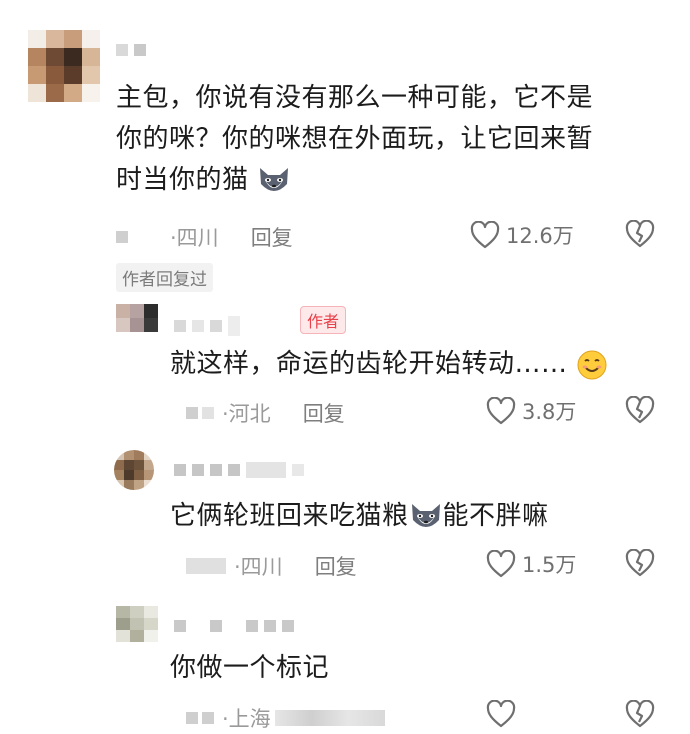 The image size is (690, 734). Describe the element at coordinates (355, 98) in the screenshot. I see `comment-line: 主包，你说有没有那么一种可能，它不是` at that location.